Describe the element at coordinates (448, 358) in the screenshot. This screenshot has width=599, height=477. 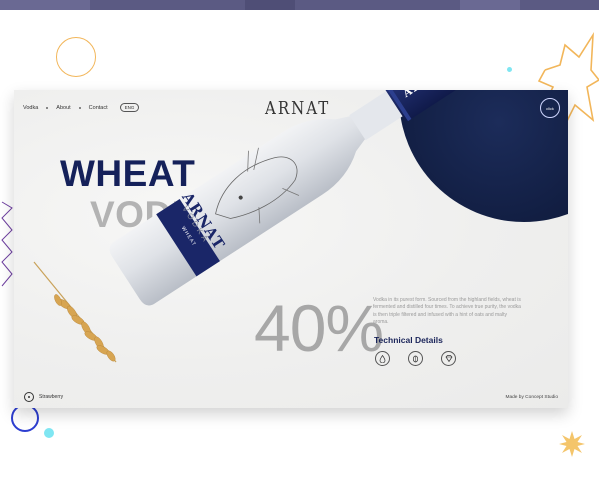
I see `diamond-icon` at that location.